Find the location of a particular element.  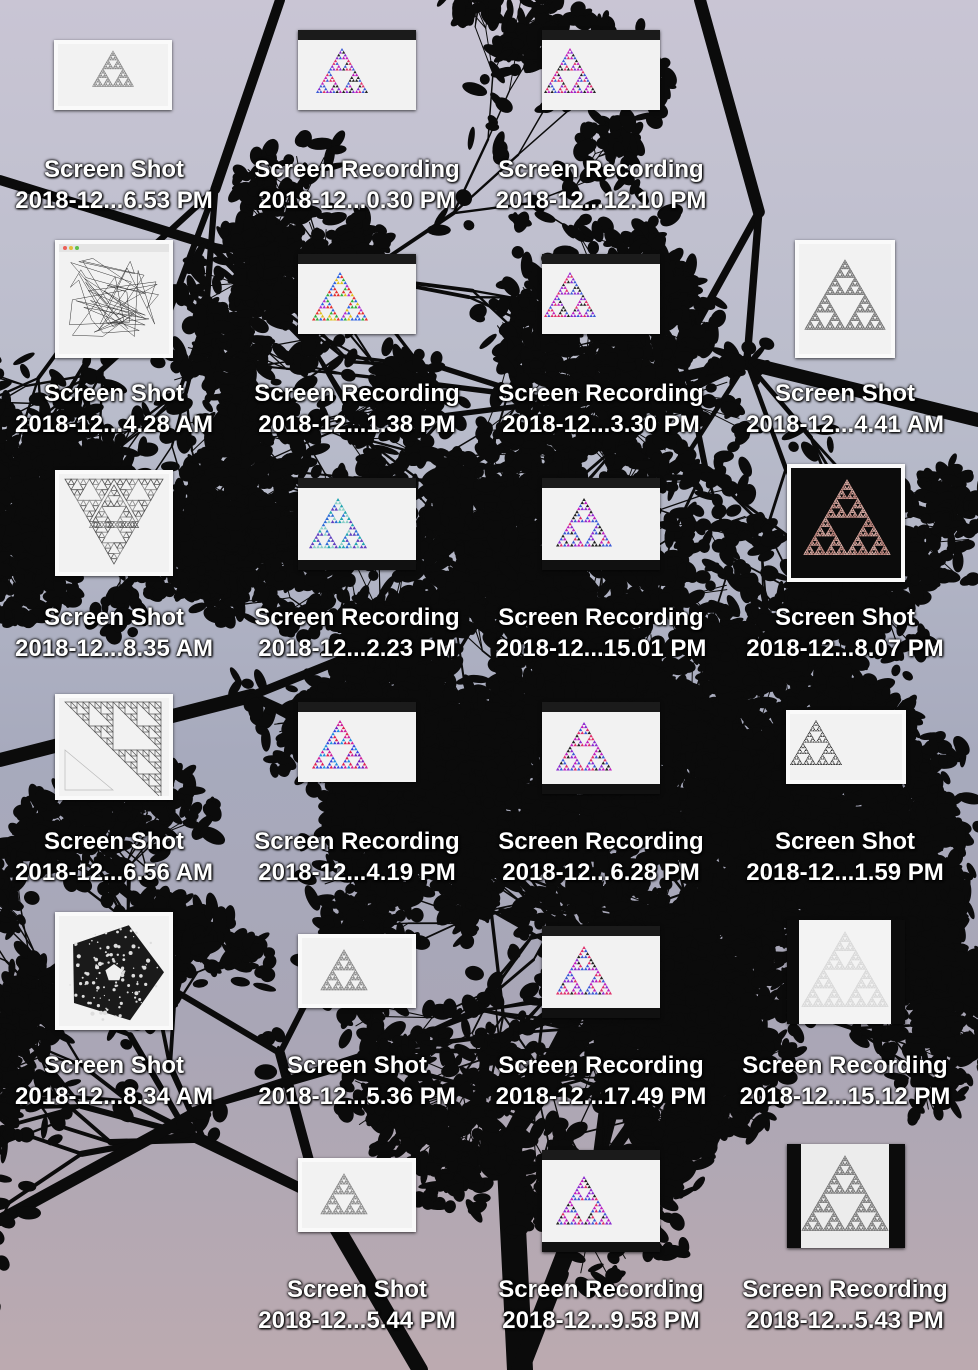

file-date: 2018-12...4.19 PM is located at coordinates (357, 872).